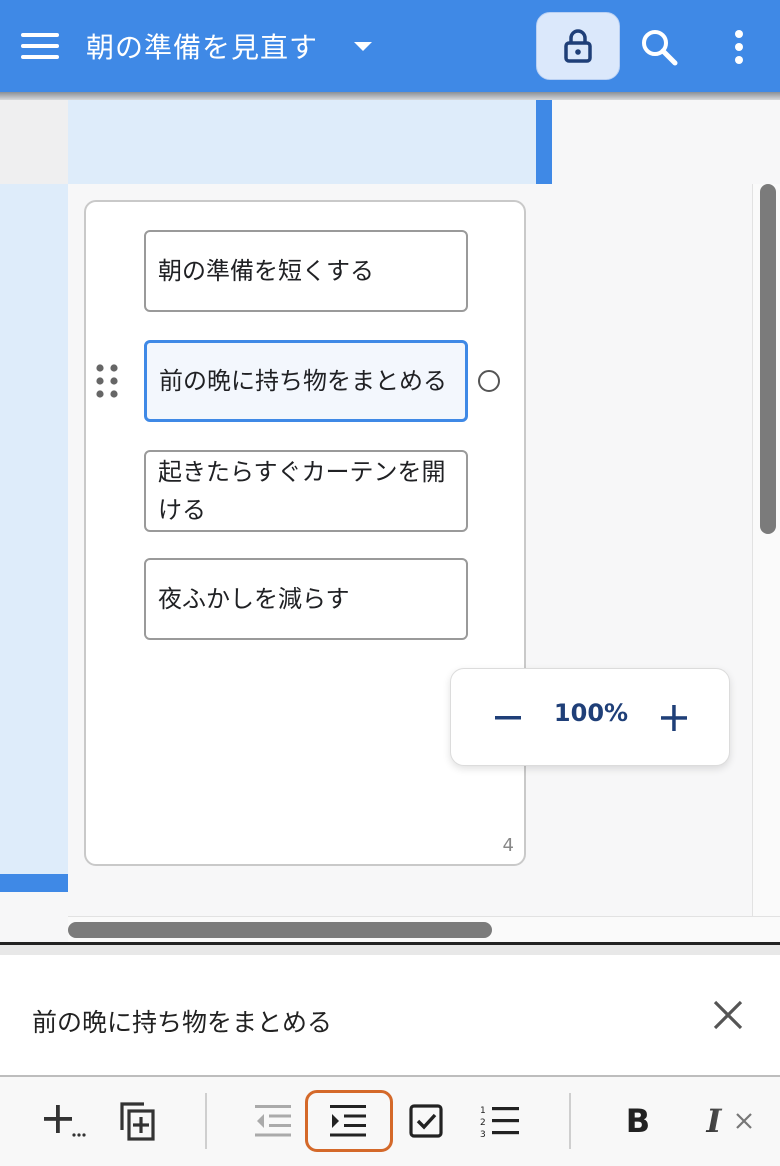 Image resolution: width=780 pixels, height=1166 pixels. Describe the element at coordinates (714, 1121) in the screenshot. I see `italic-icon: I` at that location.